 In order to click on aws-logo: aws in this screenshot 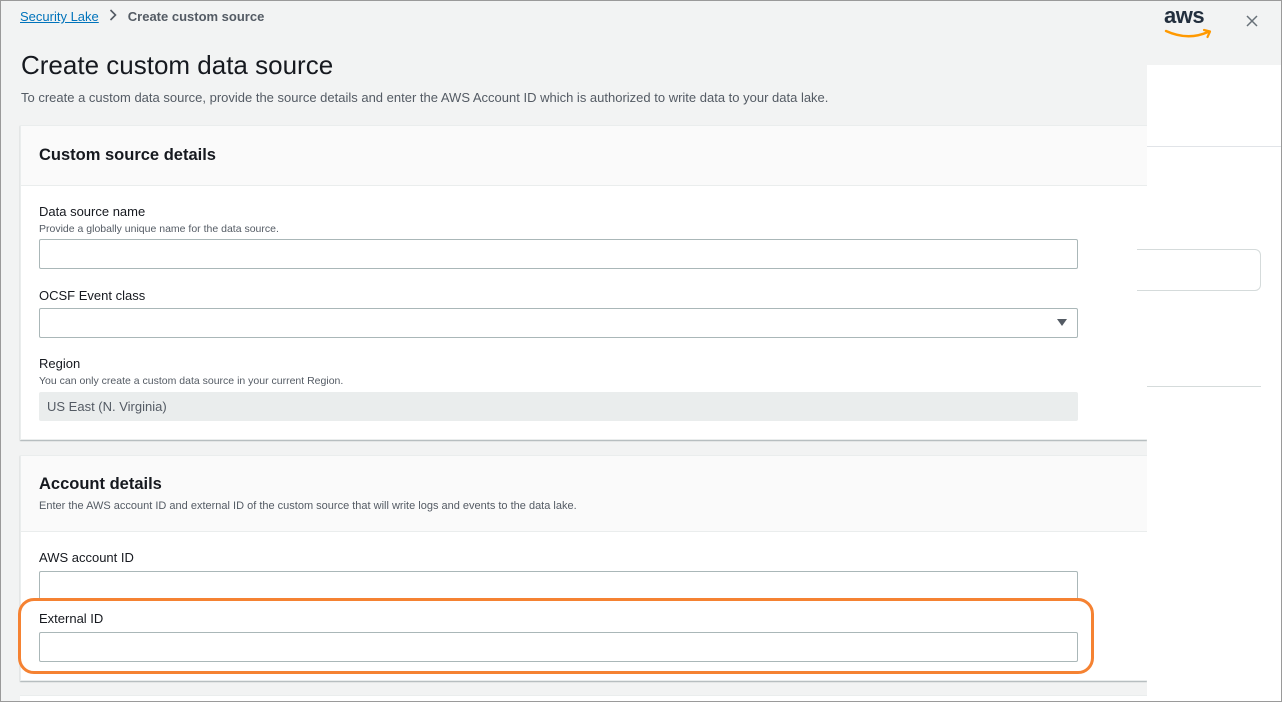, I will do `click(1191, 22)`.